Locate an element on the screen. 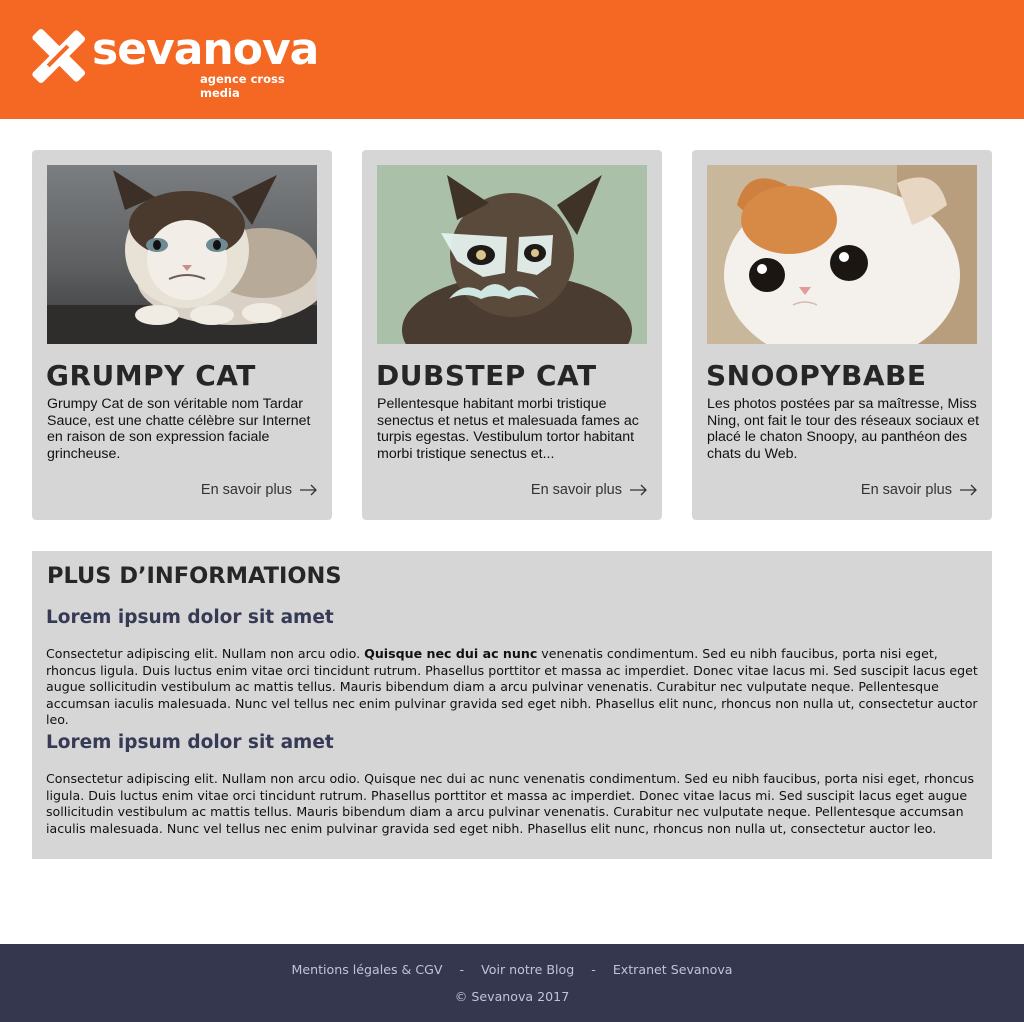 This screenshot has height=1022, width=1024. dubstep-cat-photo is located at coordinates (512, 254).